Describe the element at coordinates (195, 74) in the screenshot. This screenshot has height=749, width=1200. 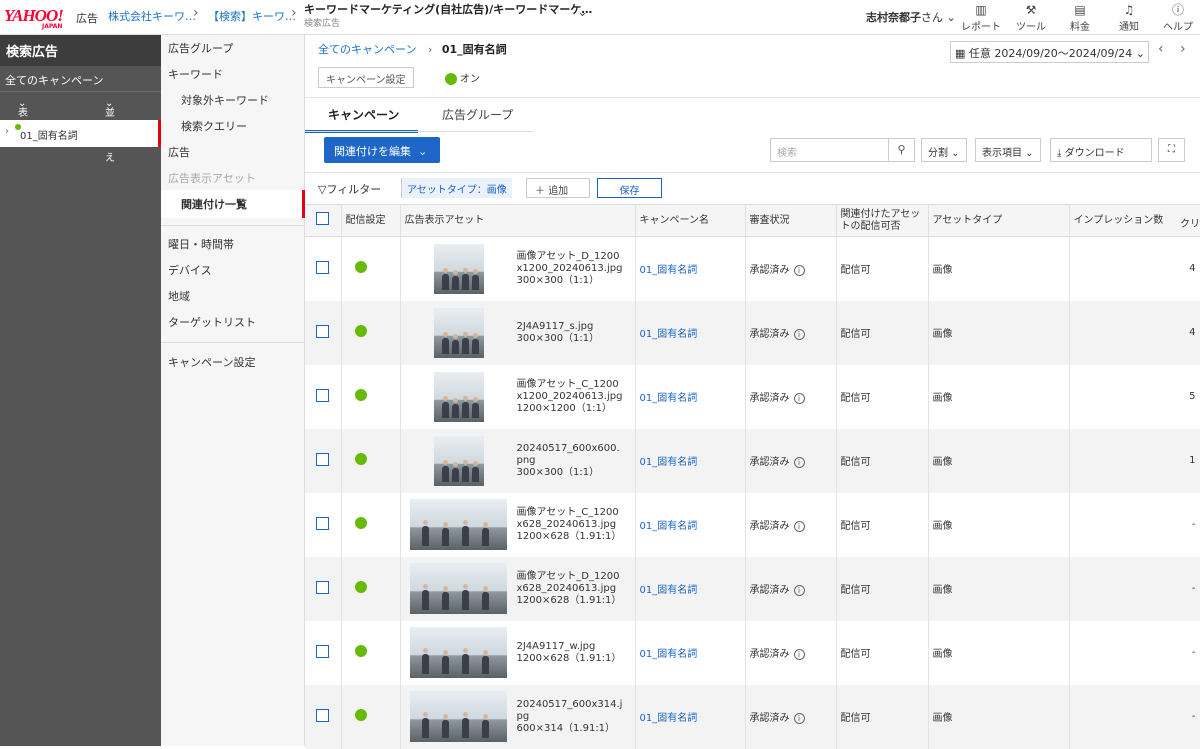
I see `subnav-keywords: キーワード` at that location.